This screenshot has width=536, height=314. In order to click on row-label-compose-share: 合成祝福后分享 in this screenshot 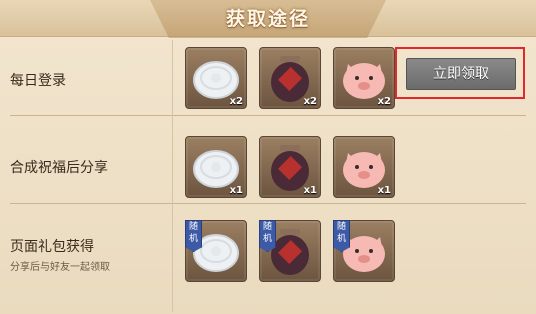, I will do `click(59, 168)`.